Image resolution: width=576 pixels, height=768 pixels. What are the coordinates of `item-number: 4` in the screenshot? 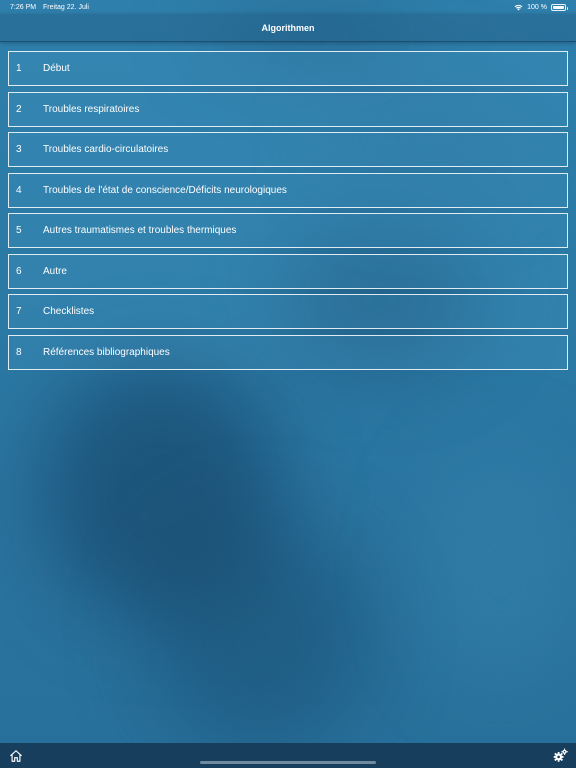 It's located at (19, 190).